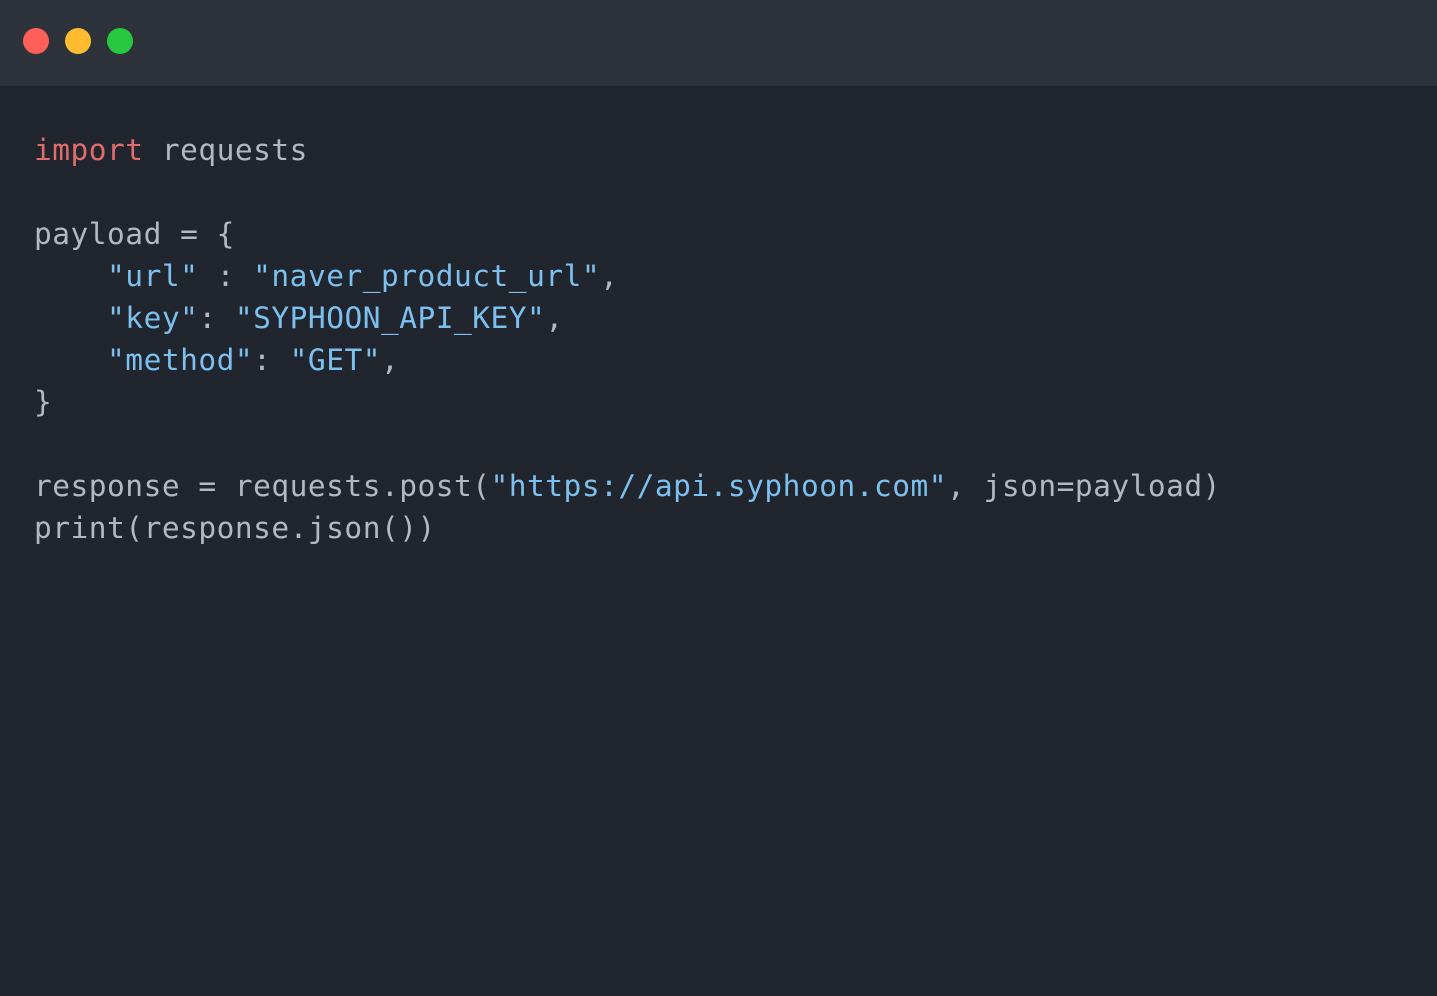  What do you see at coordinates (89, 150) in the screenshot?
I see `code-keyword: import` at bounding box center [89, 150].